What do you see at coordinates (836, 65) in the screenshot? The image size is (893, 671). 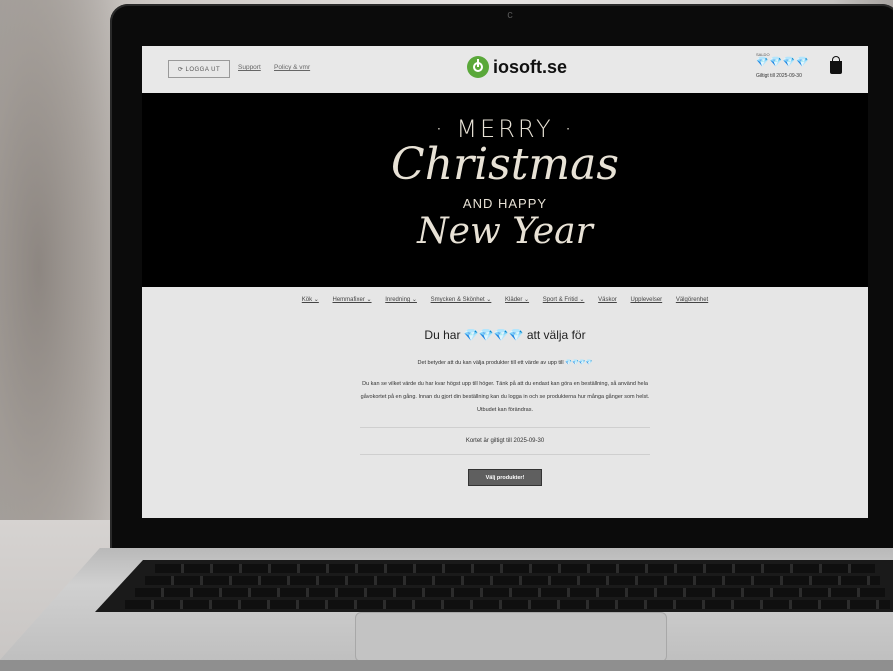 I see `shopping-bag-icon` at bounding box center [836, 65].